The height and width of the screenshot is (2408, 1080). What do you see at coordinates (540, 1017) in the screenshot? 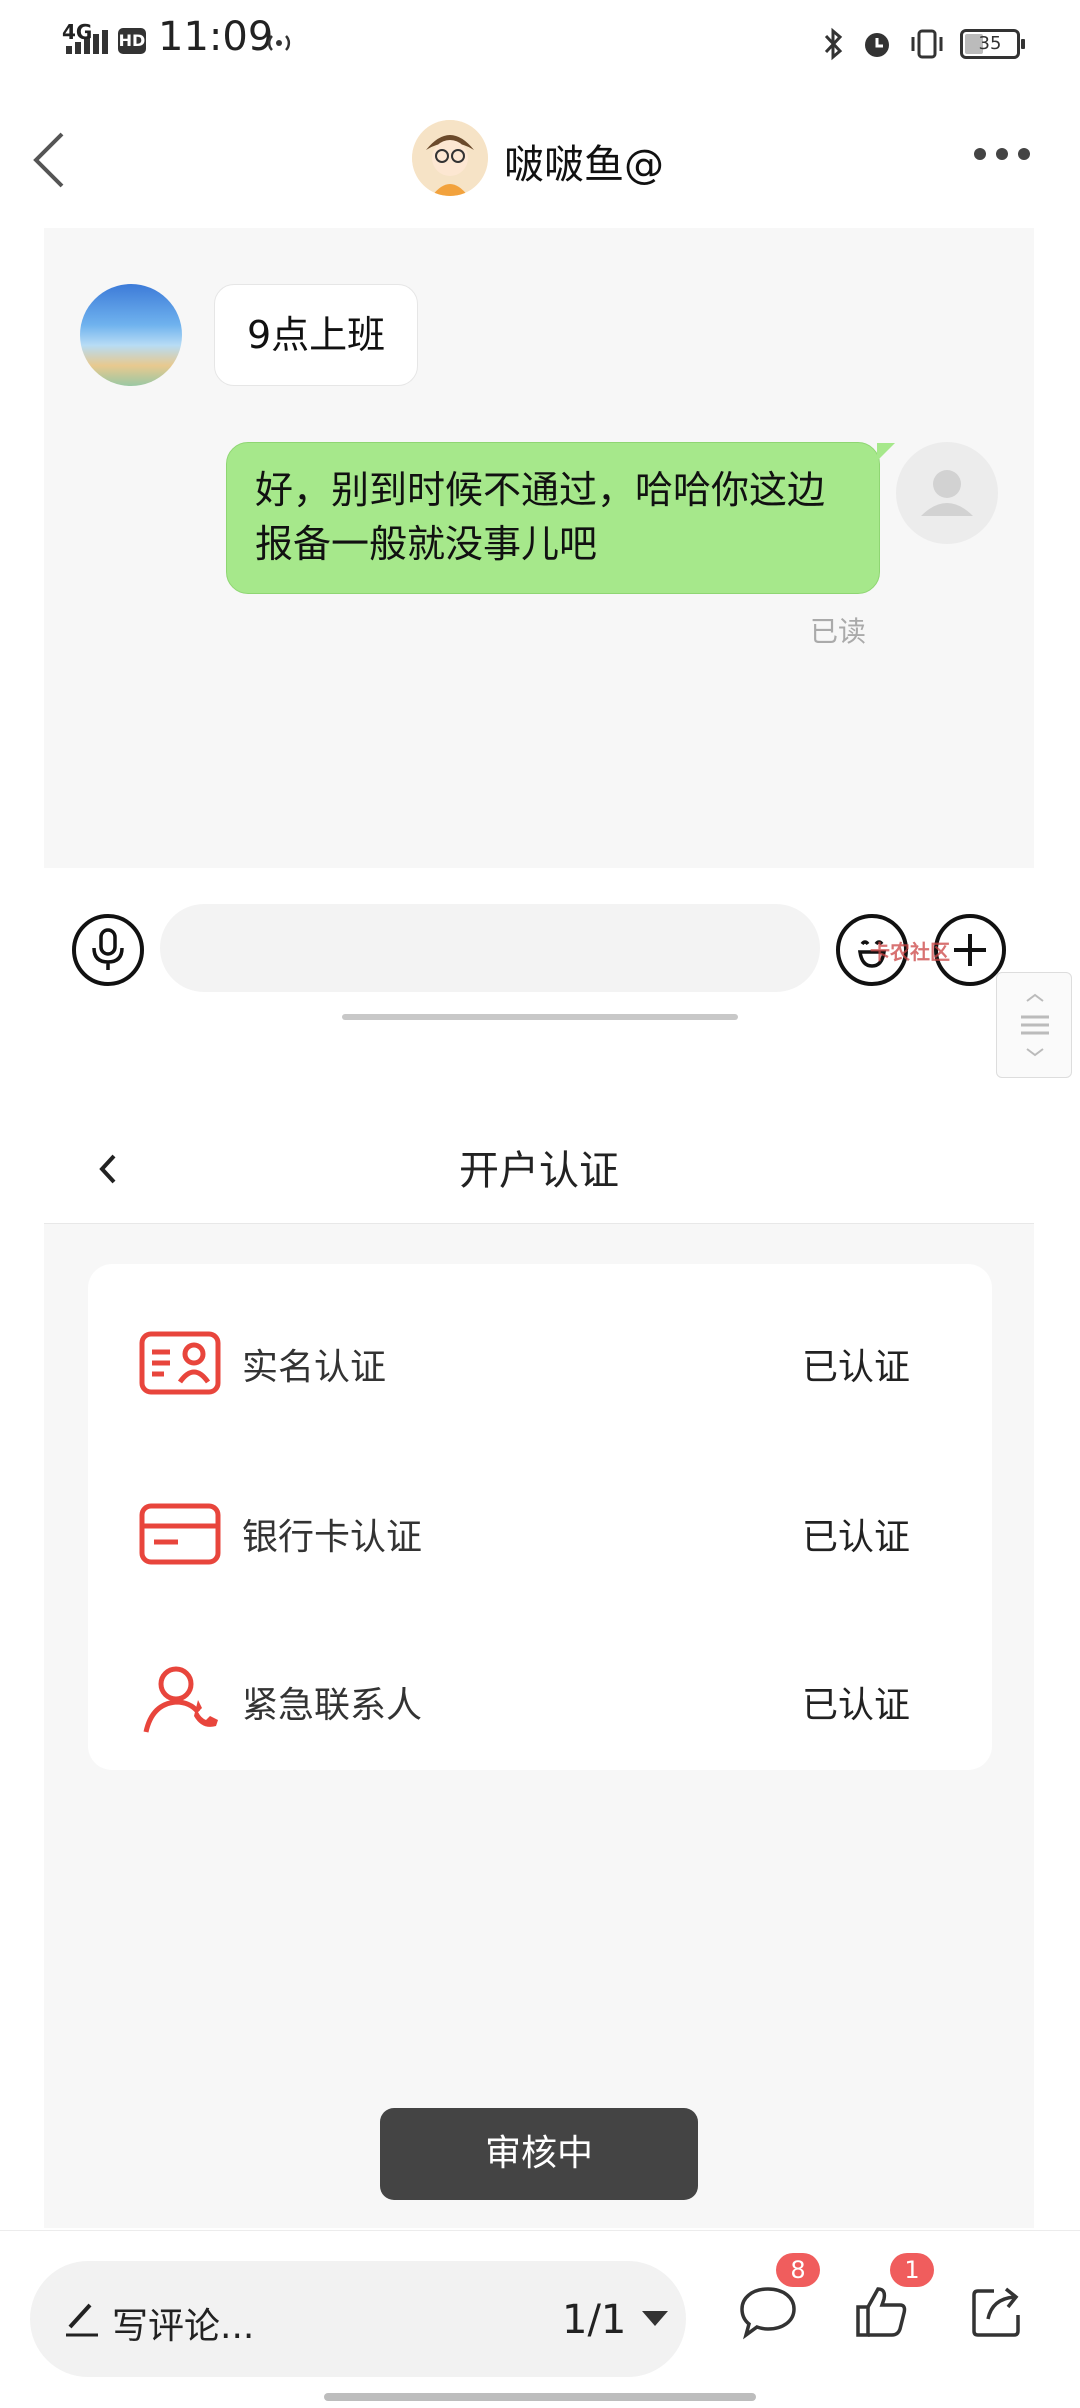
I see `chat-home-indicator` at bounding box center [540, 1017].